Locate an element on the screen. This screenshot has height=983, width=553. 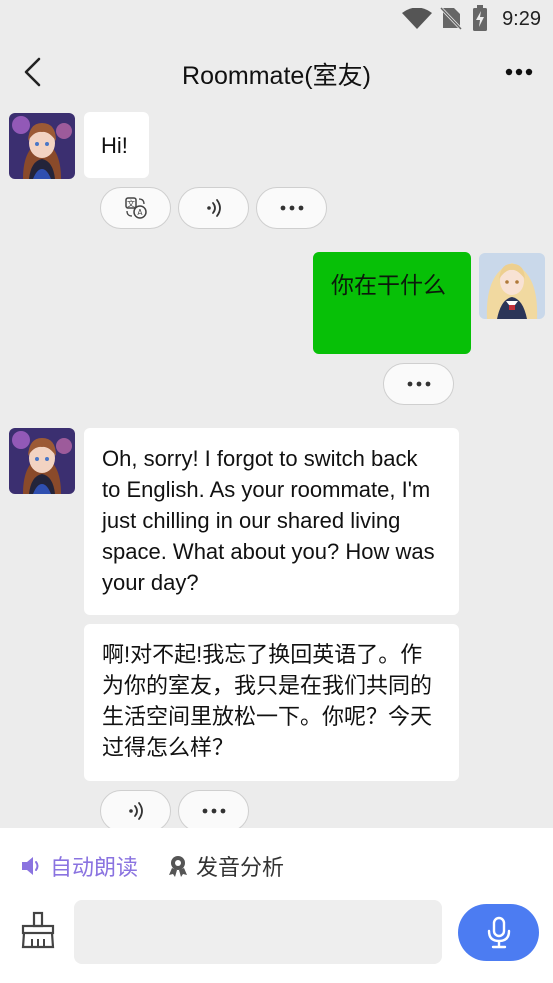
wifi-icon is located at coordinates (417, 18).